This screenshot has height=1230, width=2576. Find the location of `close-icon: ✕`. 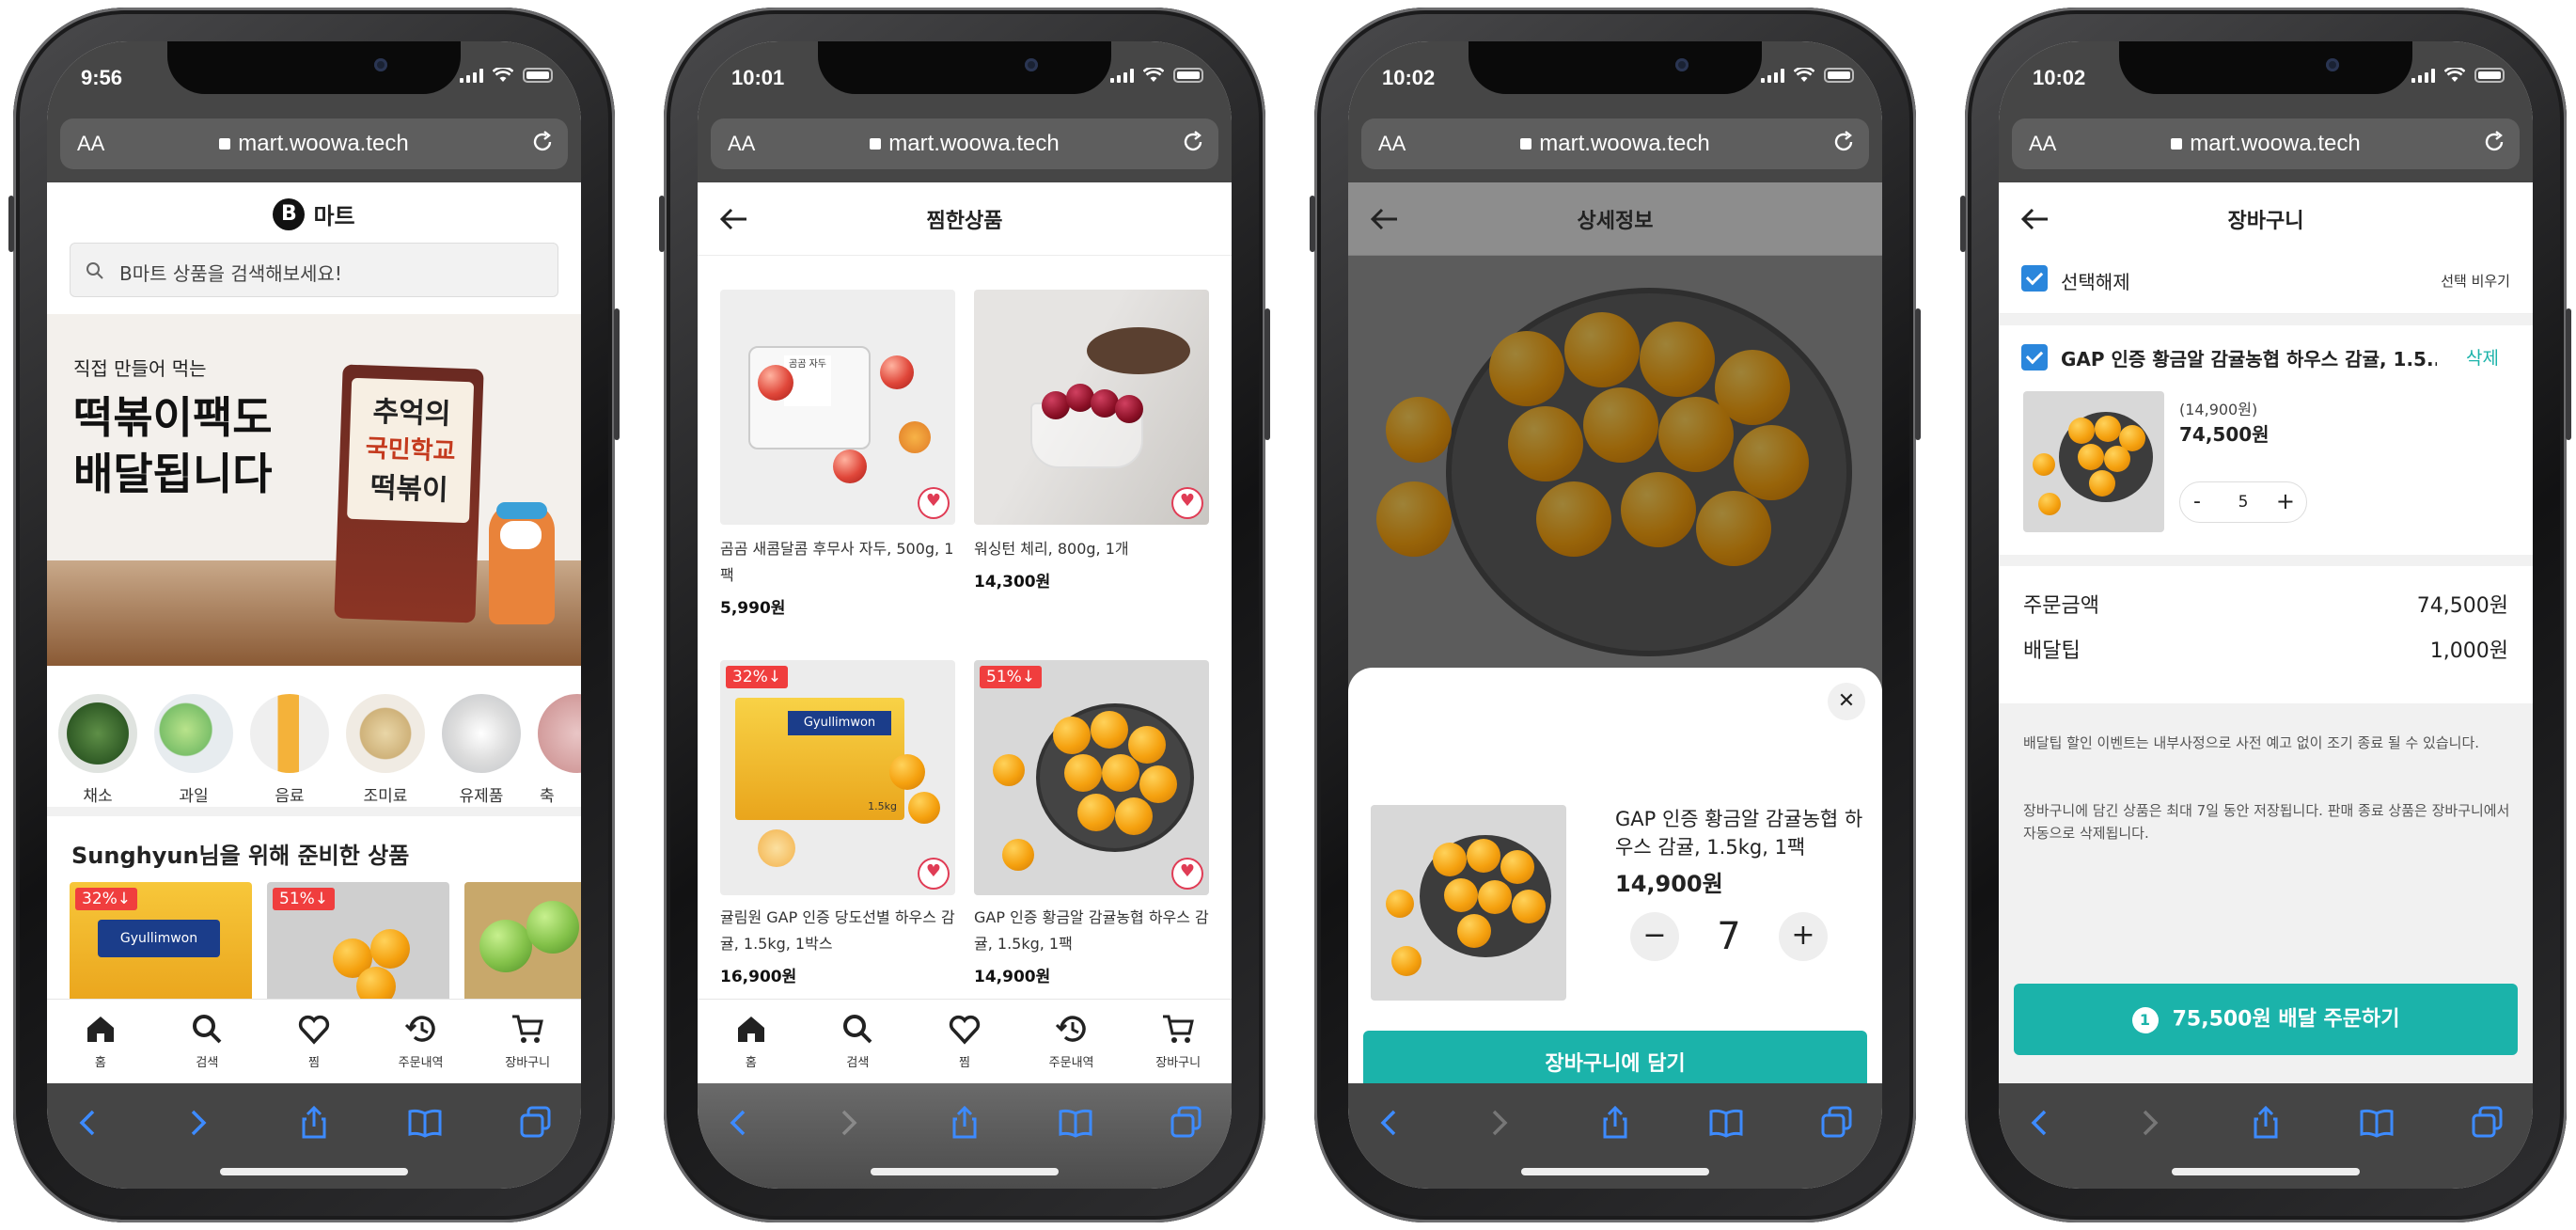

close-icon: ✕ is located at coordinates (1847, 701).